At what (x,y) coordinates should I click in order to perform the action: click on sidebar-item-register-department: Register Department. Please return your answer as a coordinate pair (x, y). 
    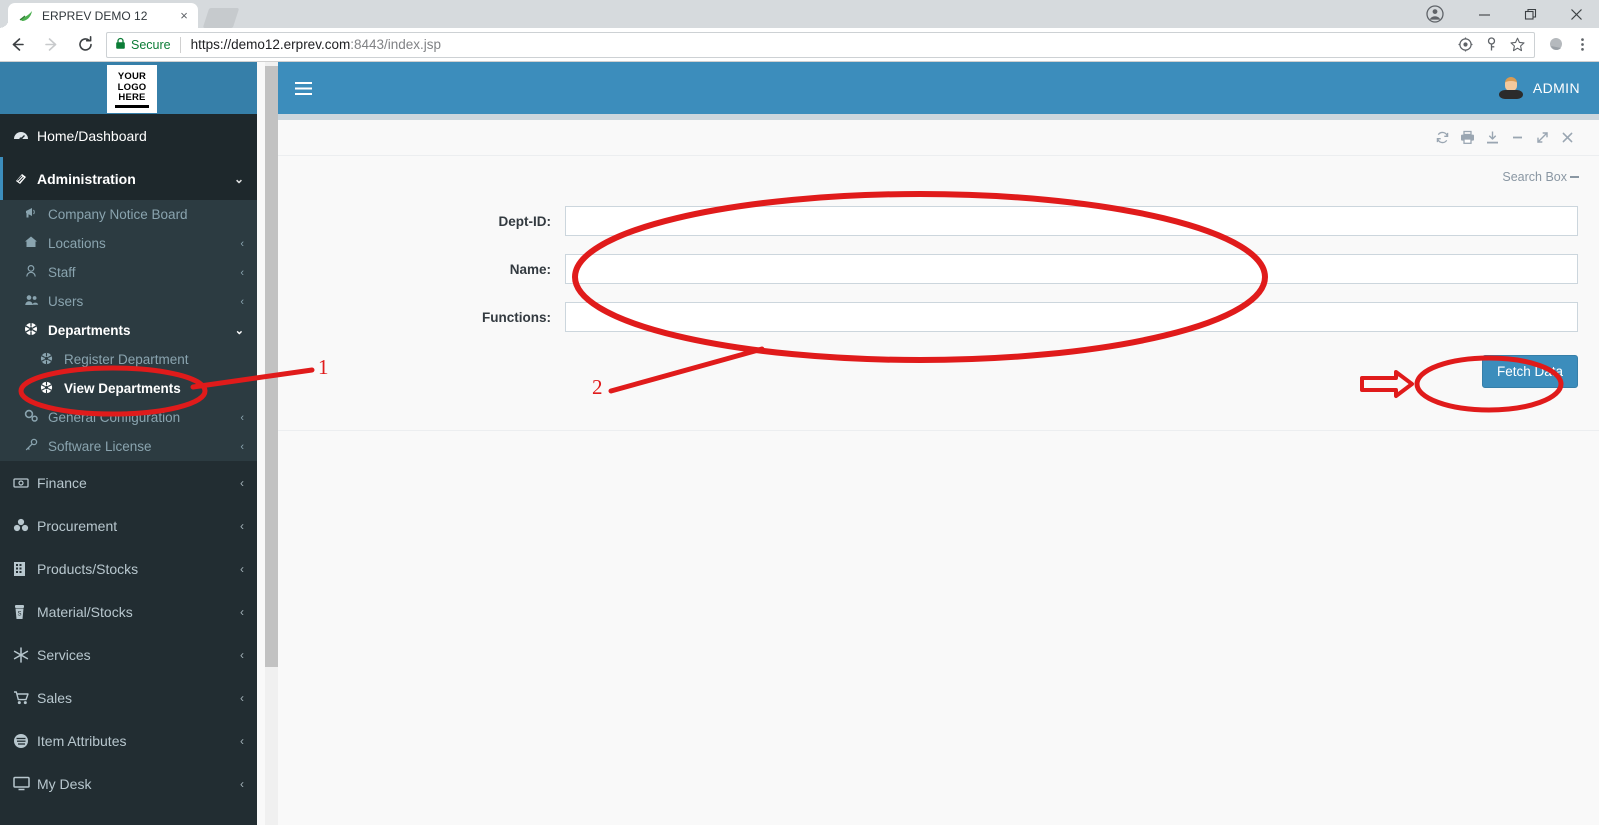
    Looking at the image, I should click on (128, 359).